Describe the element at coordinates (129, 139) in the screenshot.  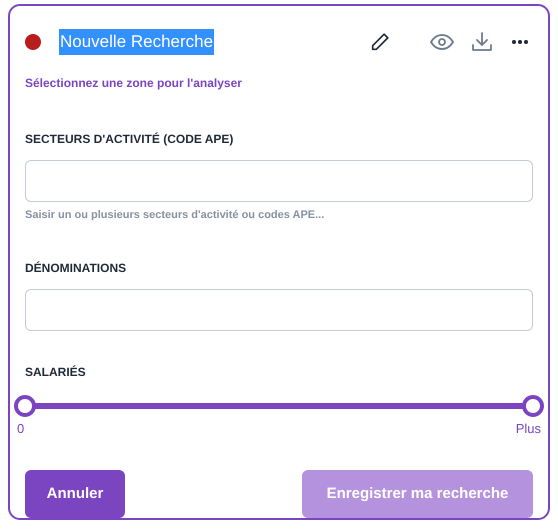
I see `field-label: SECTEURS D'ACTIVITÉ (CODE APE)` at that location.